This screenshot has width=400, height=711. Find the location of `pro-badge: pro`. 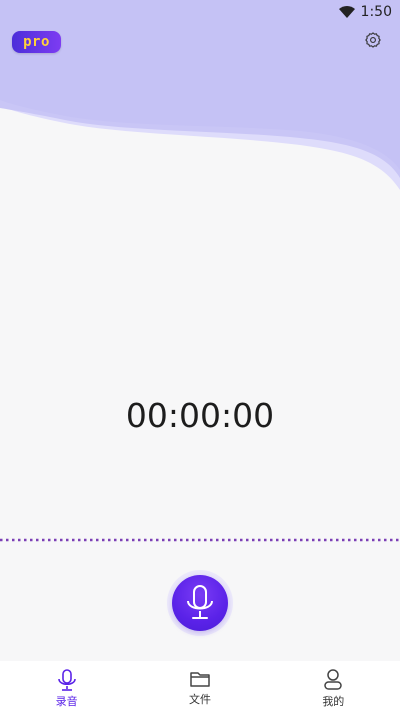

pro-badge: pro is located at coordinates (36, 42).